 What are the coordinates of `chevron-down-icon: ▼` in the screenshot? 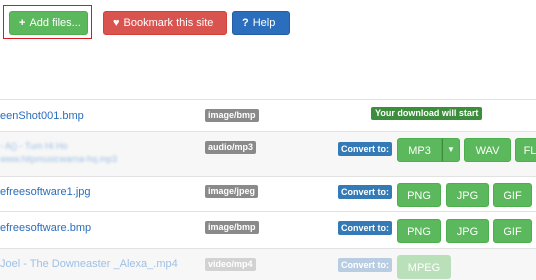 It's located at (451, 150).